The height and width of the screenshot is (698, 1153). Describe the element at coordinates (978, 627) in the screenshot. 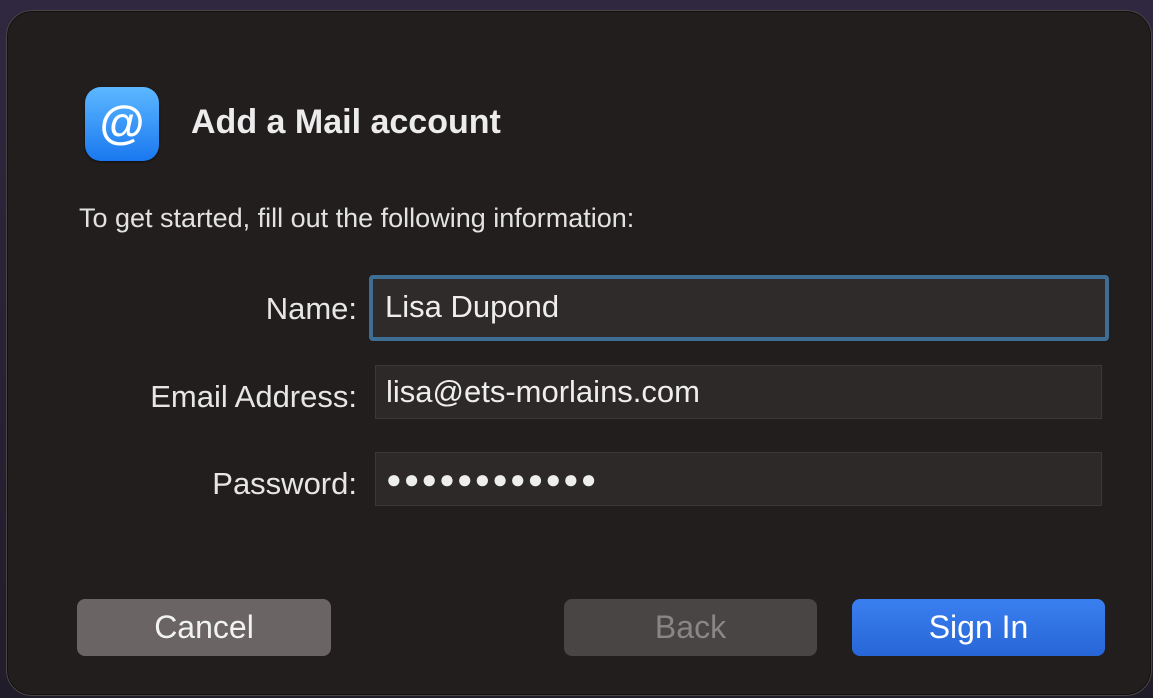

I see `sign-in-button: Sign In` at that location.